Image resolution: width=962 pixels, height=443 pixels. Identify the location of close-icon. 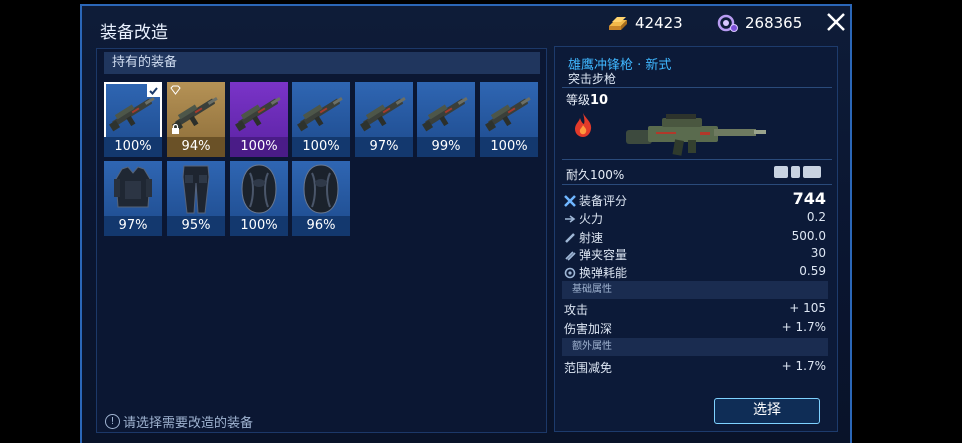
(836, 22).